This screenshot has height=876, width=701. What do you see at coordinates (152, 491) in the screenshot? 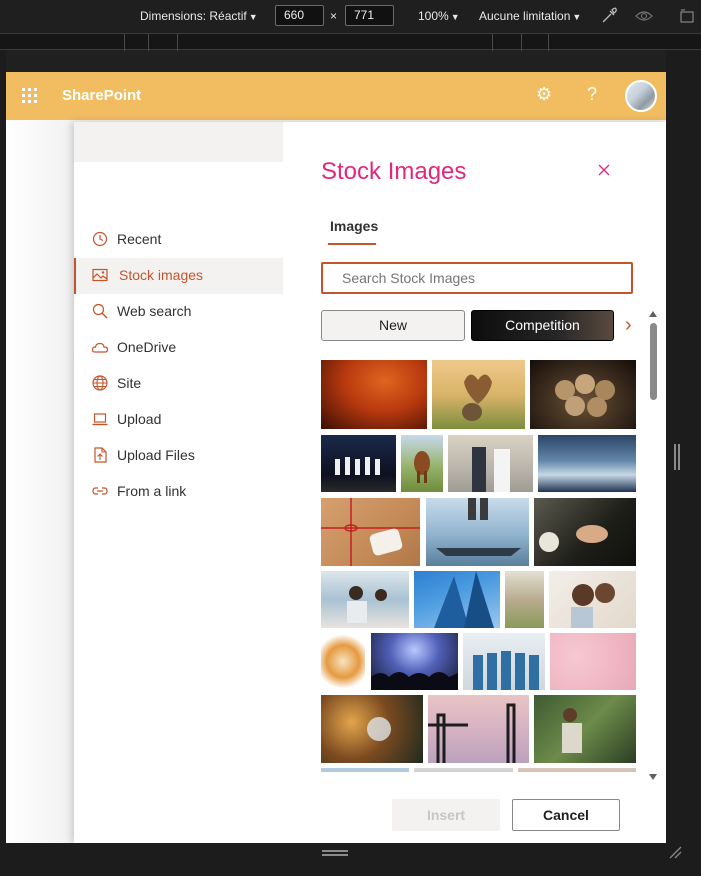
I see `nav-label: From a link` at bounding box center [152, 491].